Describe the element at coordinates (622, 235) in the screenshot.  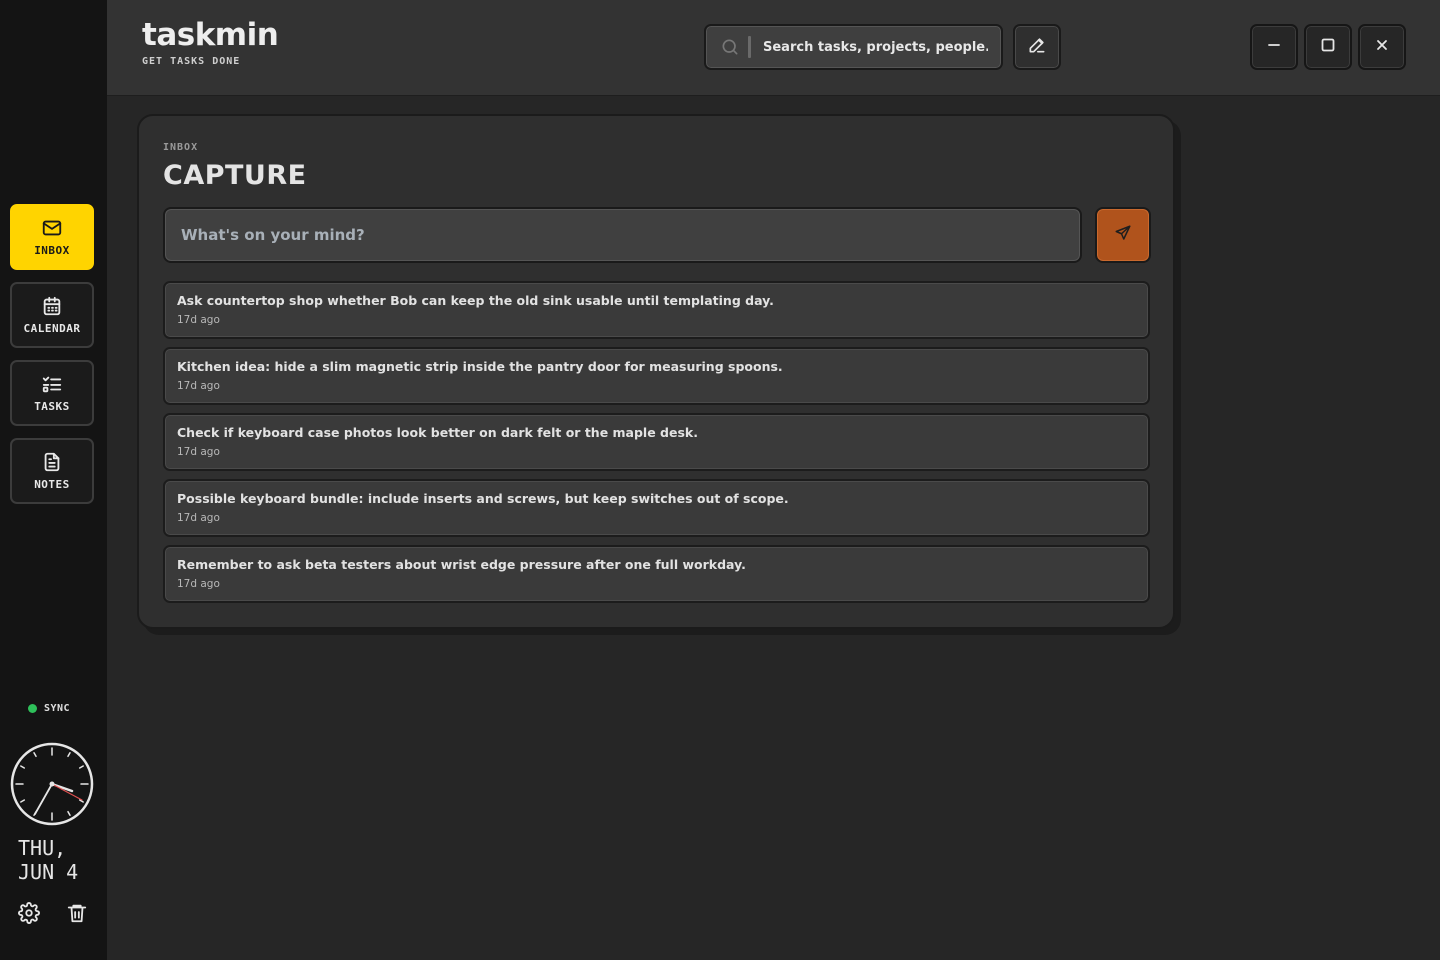
I see `capture-input` at that location.